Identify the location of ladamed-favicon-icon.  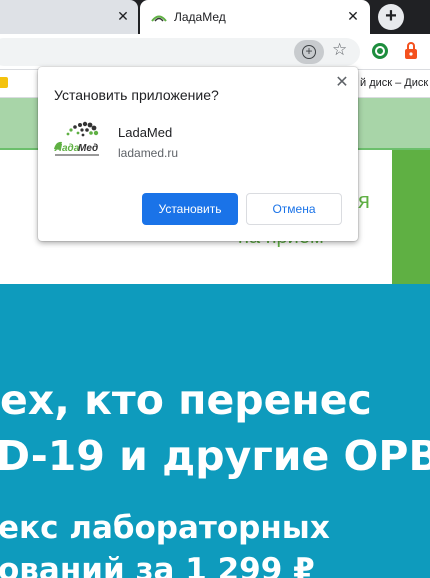
(159, 18).